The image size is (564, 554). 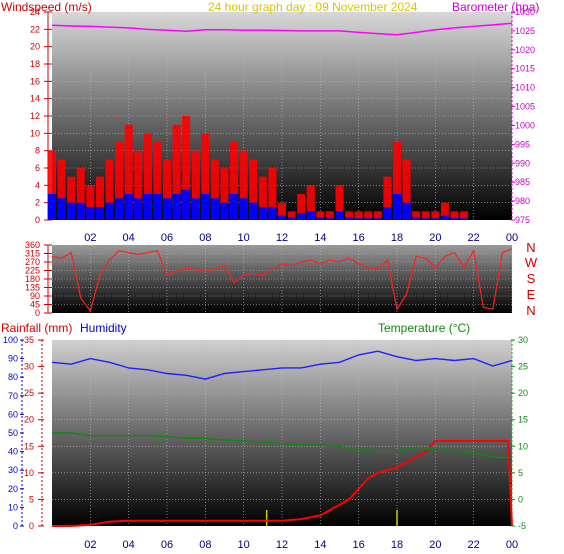 I want to click on temperature-tick-25: 25, so click(x=523, y=367).